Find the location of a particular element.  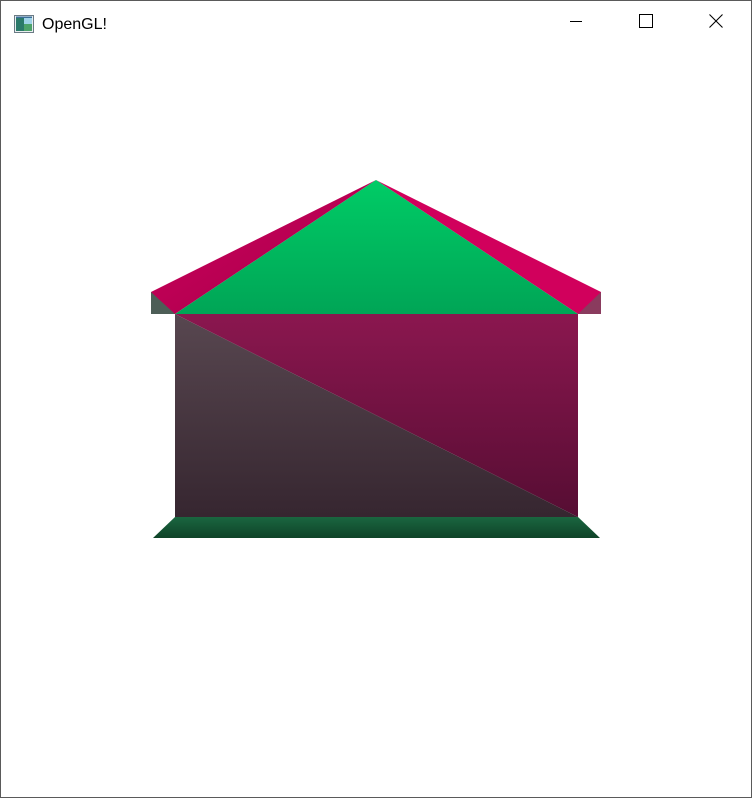

maximize-icon is located at coordinates (646, 23).